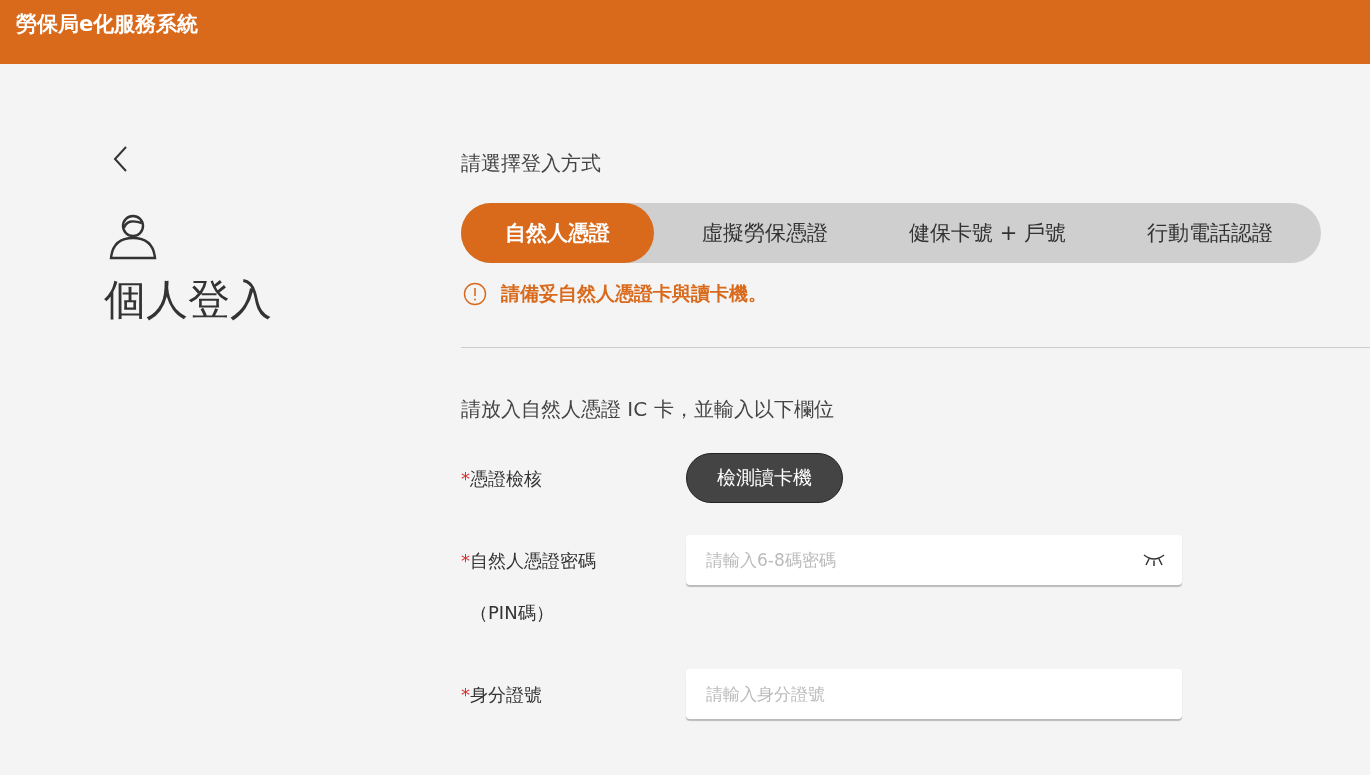 This screenshot has width=1370, height=775. Describe the element at coordinates (506, 479) in the screenshot. I see `field-label: 憑證檢核` at that location.